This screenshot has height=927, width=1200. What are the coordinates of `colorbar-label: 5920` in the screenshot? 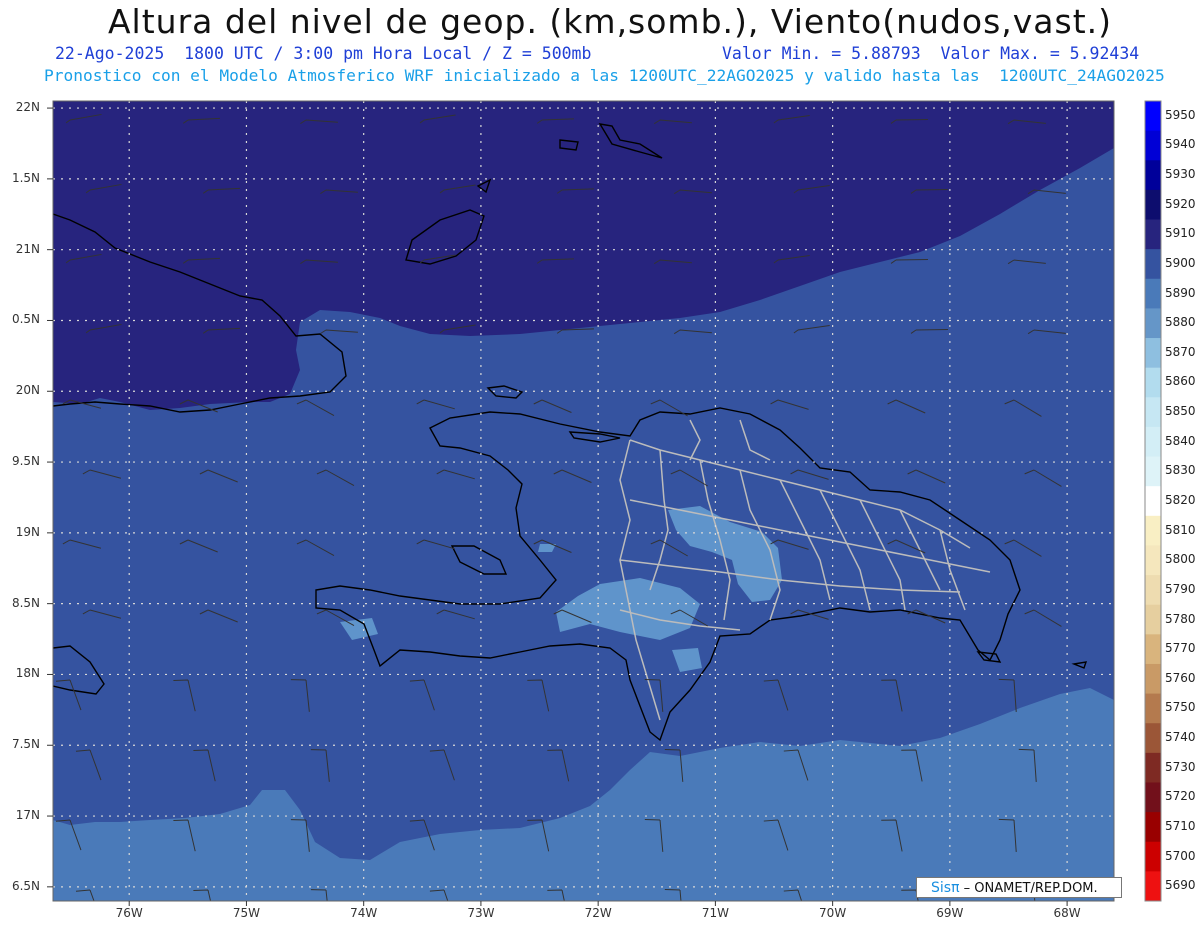 It's located at (1180, 203).